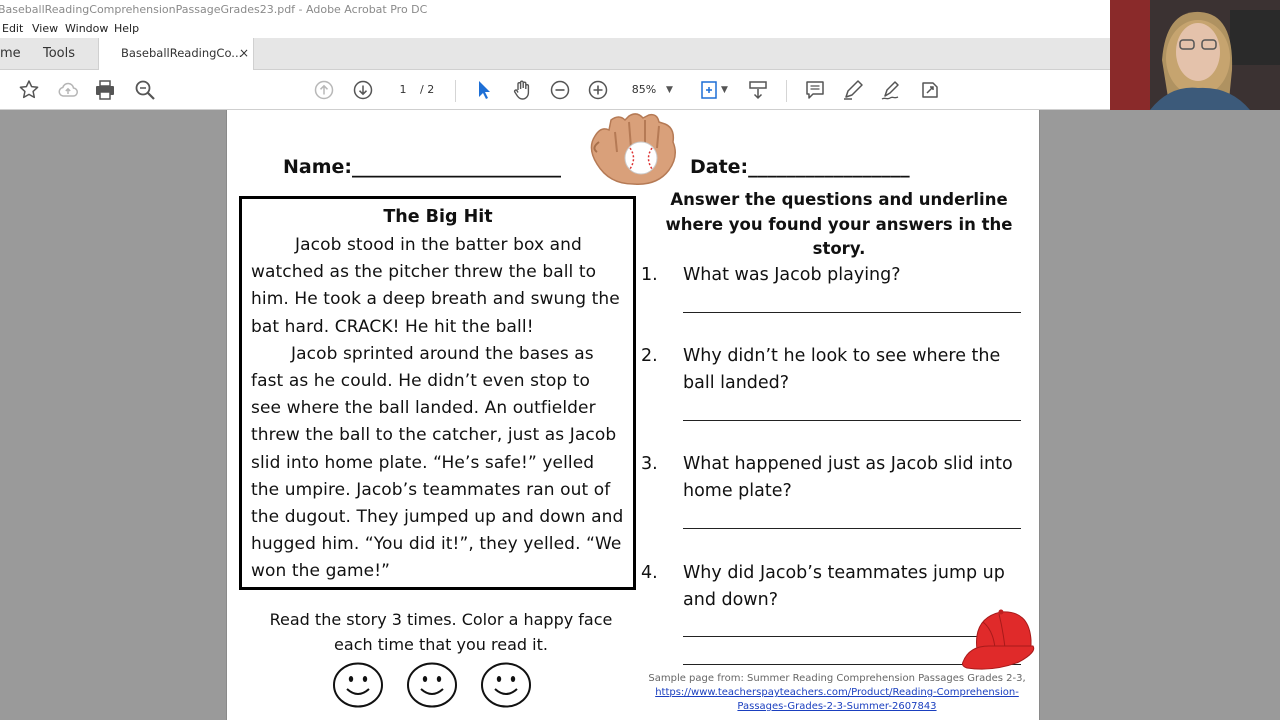  Describe the element at coordinates (86, 29) in the screenshot. I see `menu-window: Window` at that location.